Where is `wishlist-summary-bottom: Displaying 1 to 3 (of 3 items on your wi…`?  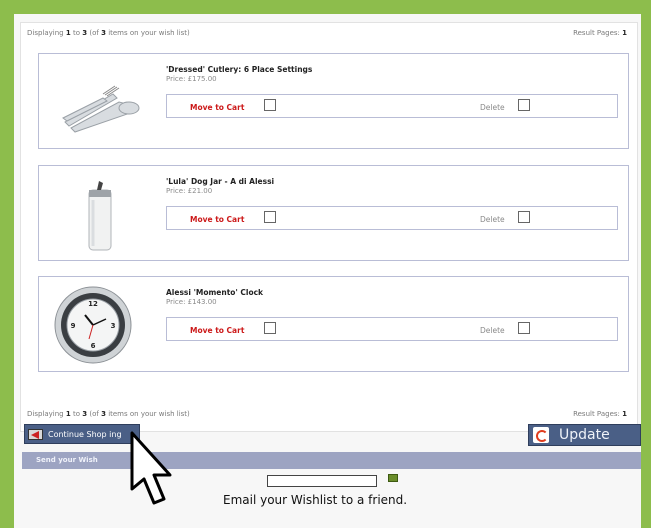 wishlist-summary-bottom: Displaying 1 to 3 (of 3 items on your wi… is located at coordinates (108, 414).